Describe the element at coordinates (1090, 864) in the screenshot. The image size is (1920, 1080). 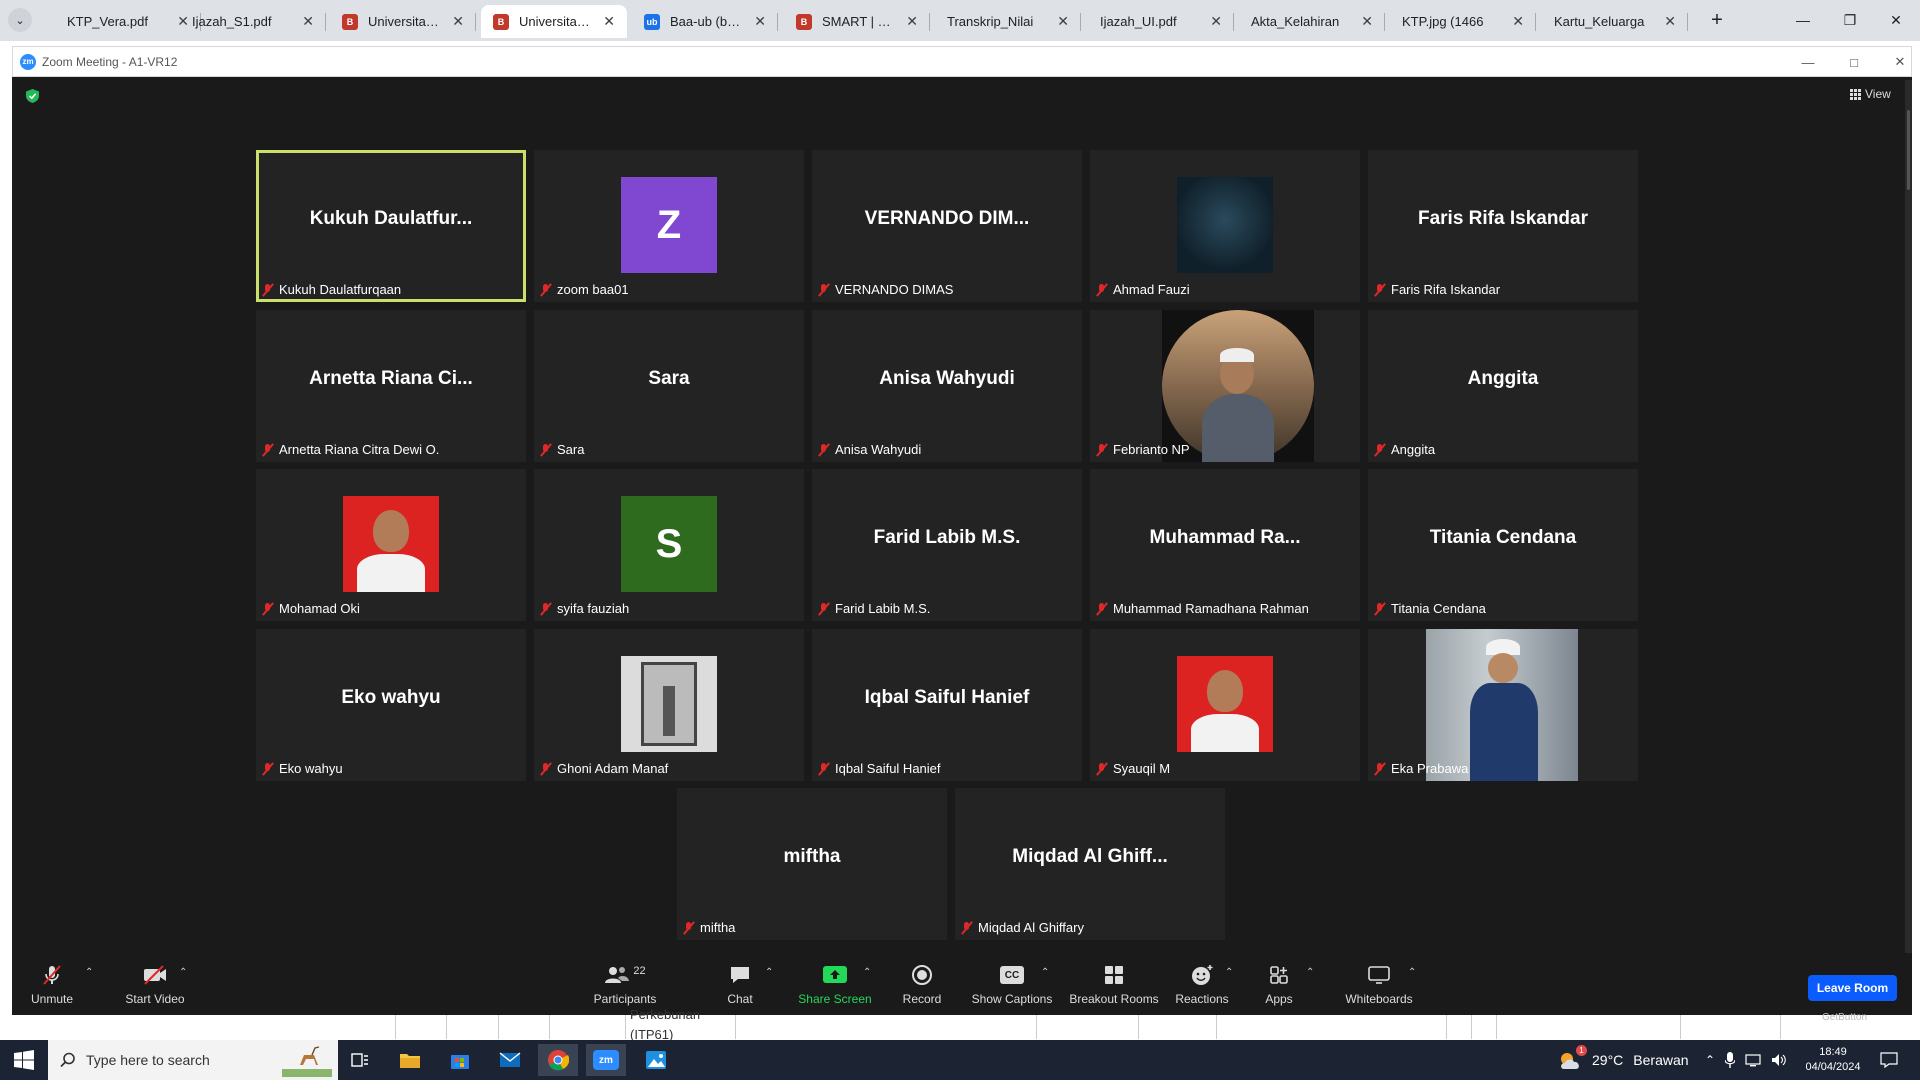
I see `participant-tile: Miqdad Al Ghiff... Miqdad Al Ghiffary` at that location.